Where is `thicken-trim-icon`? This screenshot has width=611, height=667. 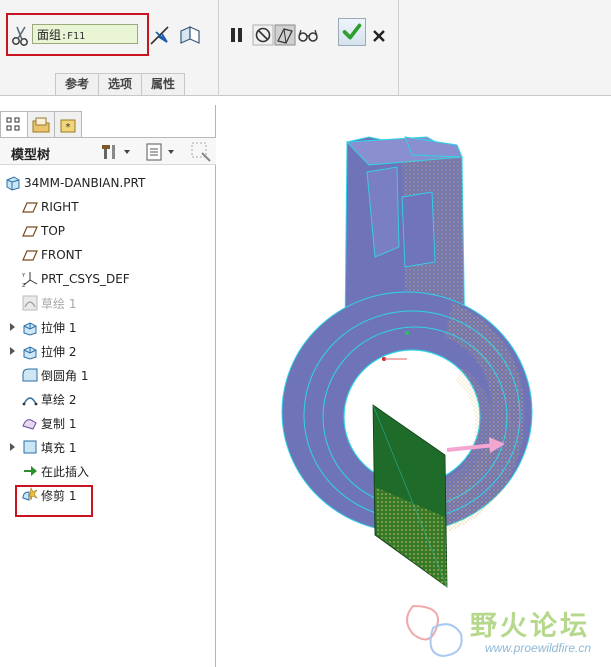
thicken-trim-icon is located at coordinates (190, 35).